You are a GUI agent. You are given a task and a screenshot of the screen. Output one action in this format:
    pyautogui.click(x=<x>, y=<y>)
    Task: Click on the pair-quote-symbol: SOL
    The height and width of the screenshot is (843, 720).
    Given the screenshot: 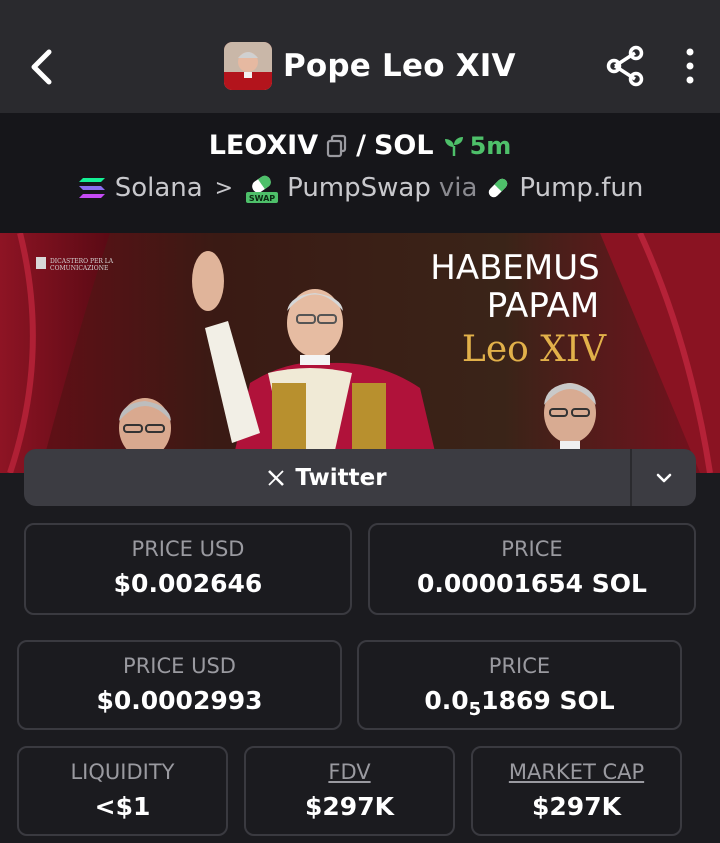 What is the action you would take?
    pyautogui.click(x=403, y=145)
    